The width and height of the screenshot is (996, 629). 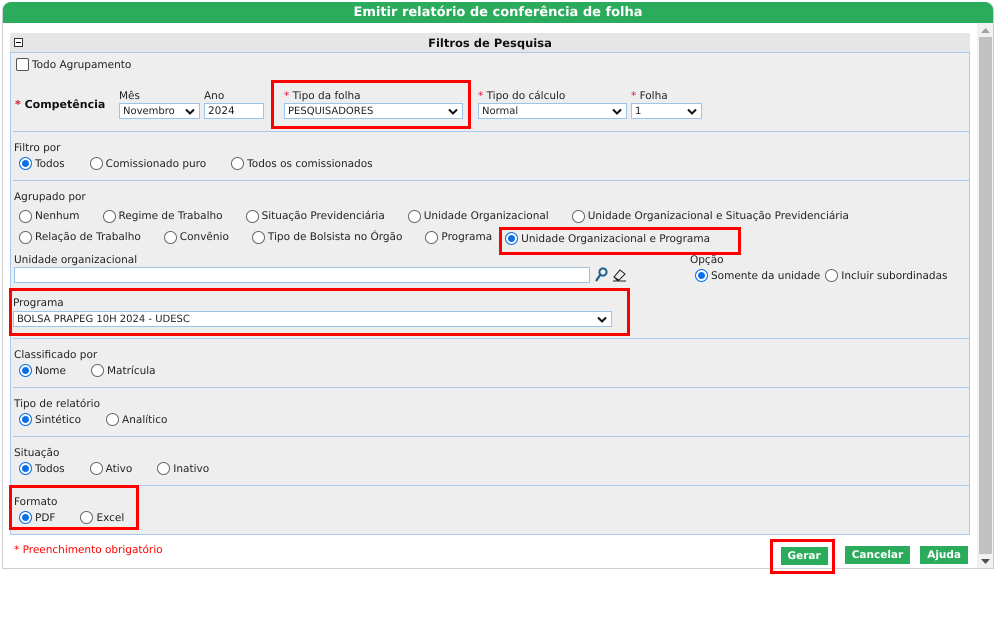 I want to click on radio-label: Nenhum, so click(x=57, y=216).